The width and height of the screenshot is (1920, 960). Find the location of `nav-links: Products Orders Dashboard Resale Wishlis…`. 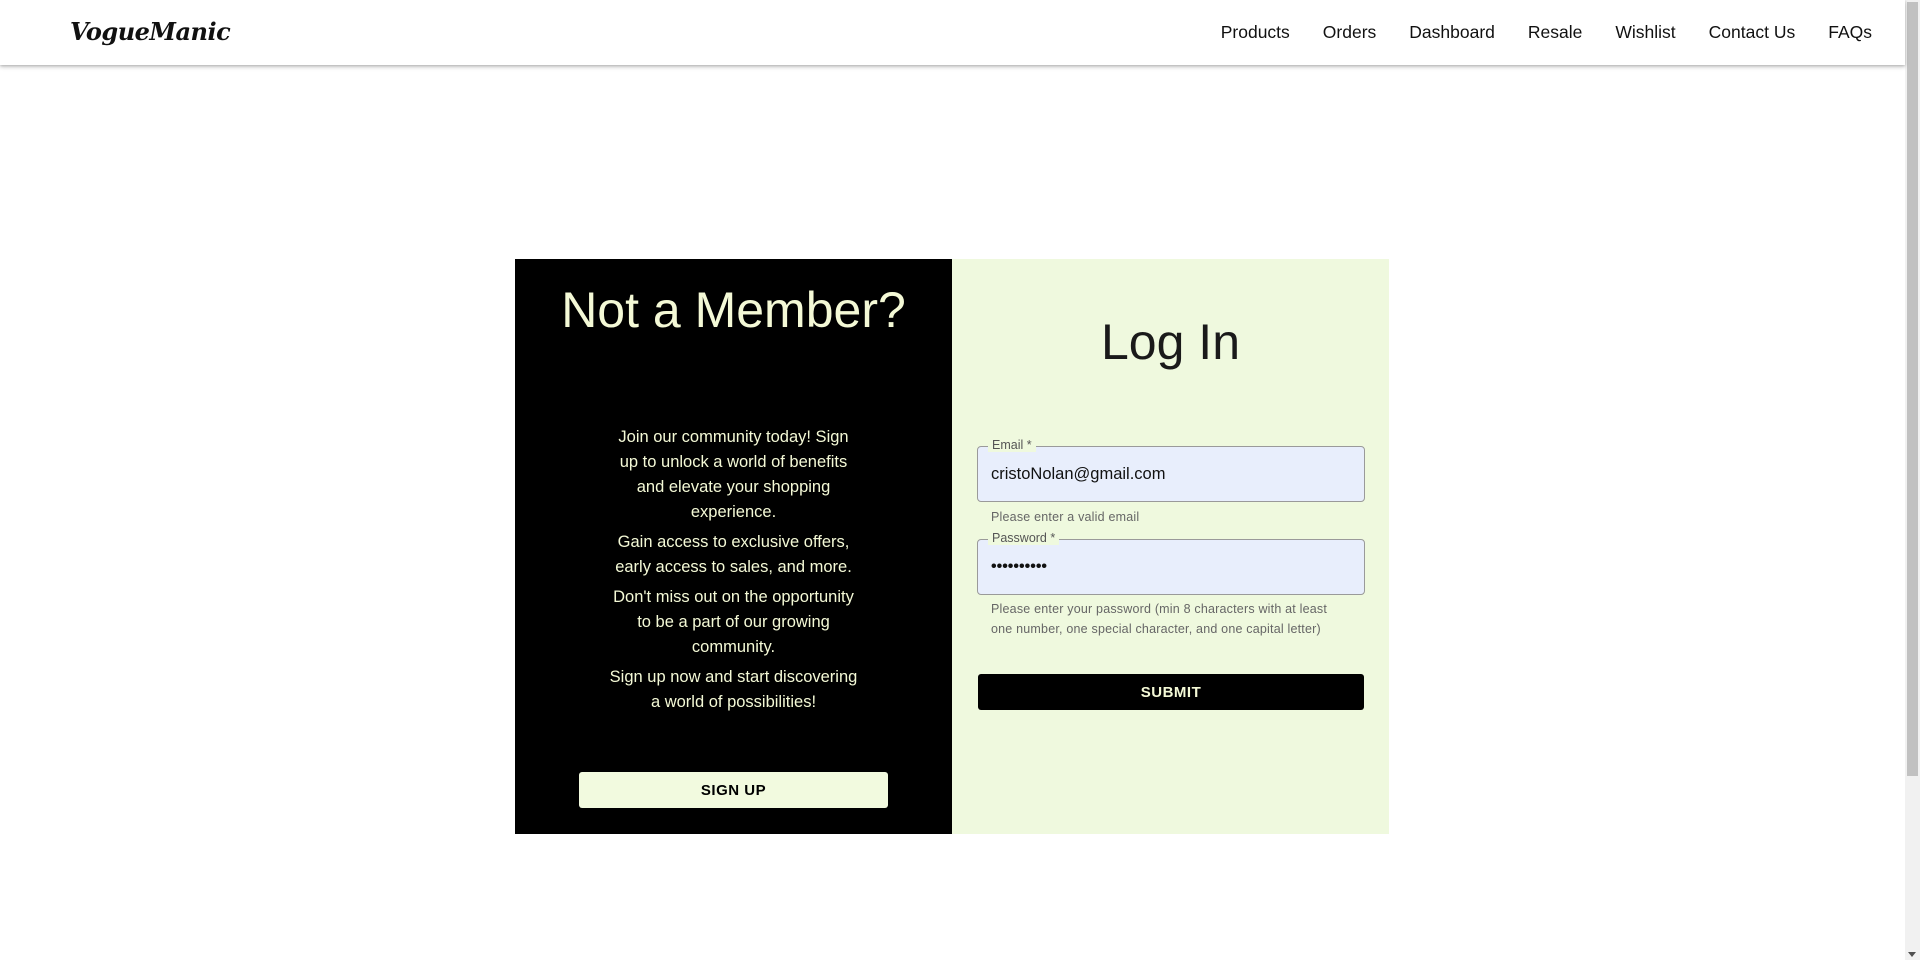

nav-links: Products Orders Dashboard Resale Wishlis… is located at coordinates (1530, 32).